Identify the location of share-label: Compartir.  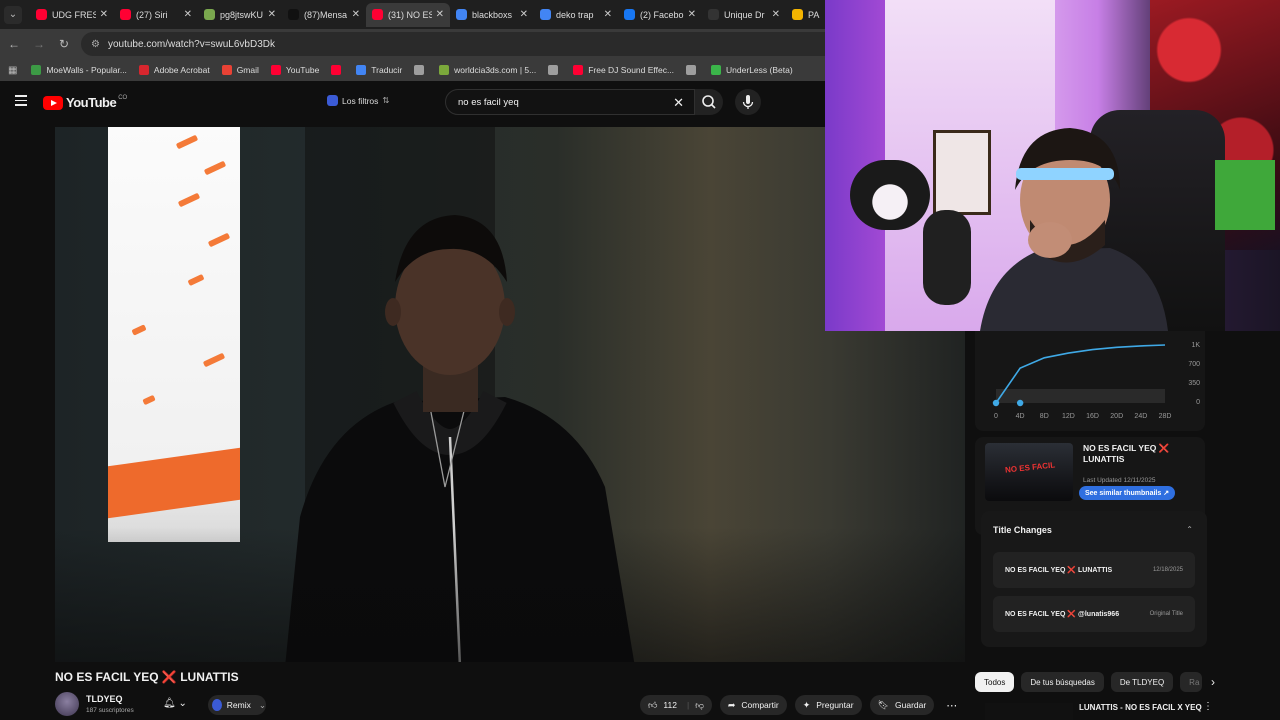
(760, 705).